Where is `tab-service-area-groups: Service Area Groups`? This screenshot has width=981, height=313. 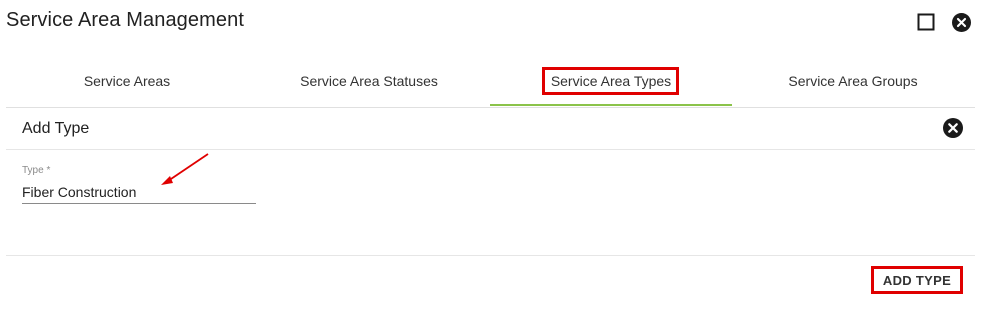 tab-service-area-groups: Service Area Groups is located at coordinates (853, 81).